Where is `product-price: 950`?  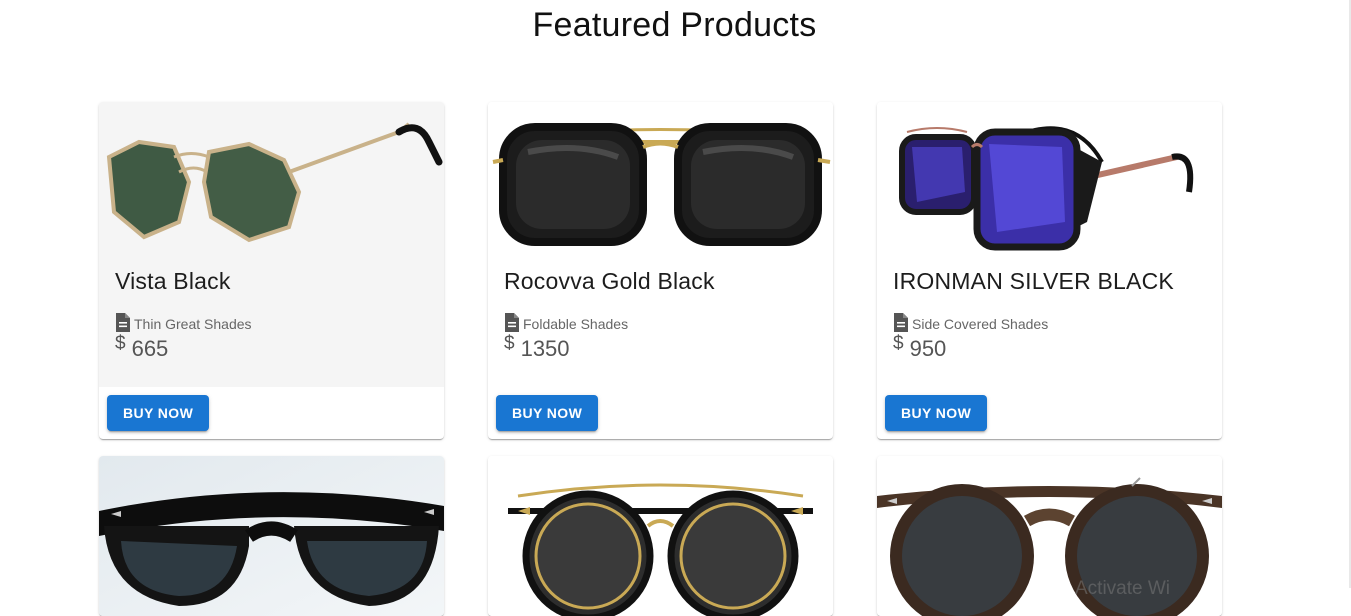 product-price: 950 is located at coordinates (928, 348).